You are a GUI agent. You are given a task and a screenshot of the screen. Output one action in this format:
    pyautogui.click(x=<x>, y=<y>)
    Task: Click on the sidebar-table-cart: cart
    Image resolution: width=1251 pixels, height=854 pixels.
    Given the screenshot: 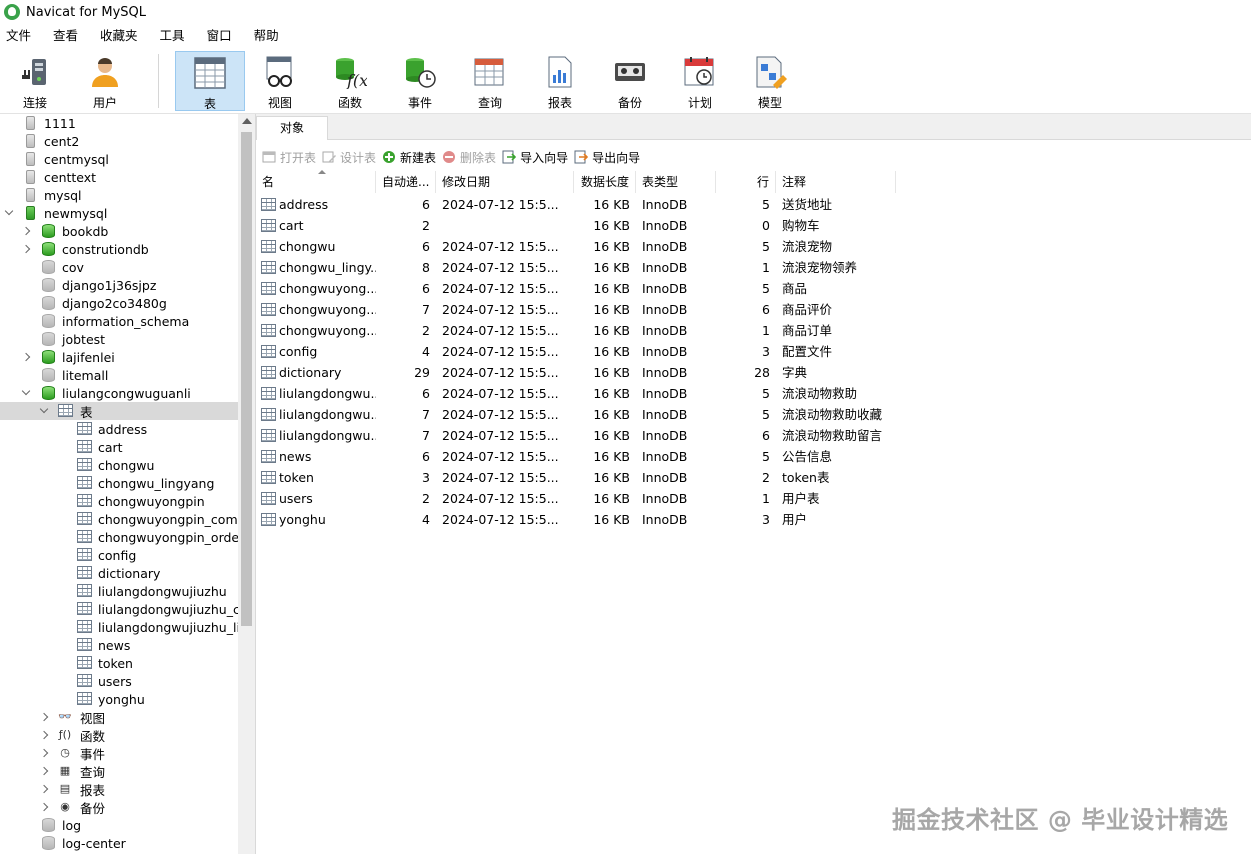 What is the action you would take?
    pyautogui.click(x=119, y=447)
    